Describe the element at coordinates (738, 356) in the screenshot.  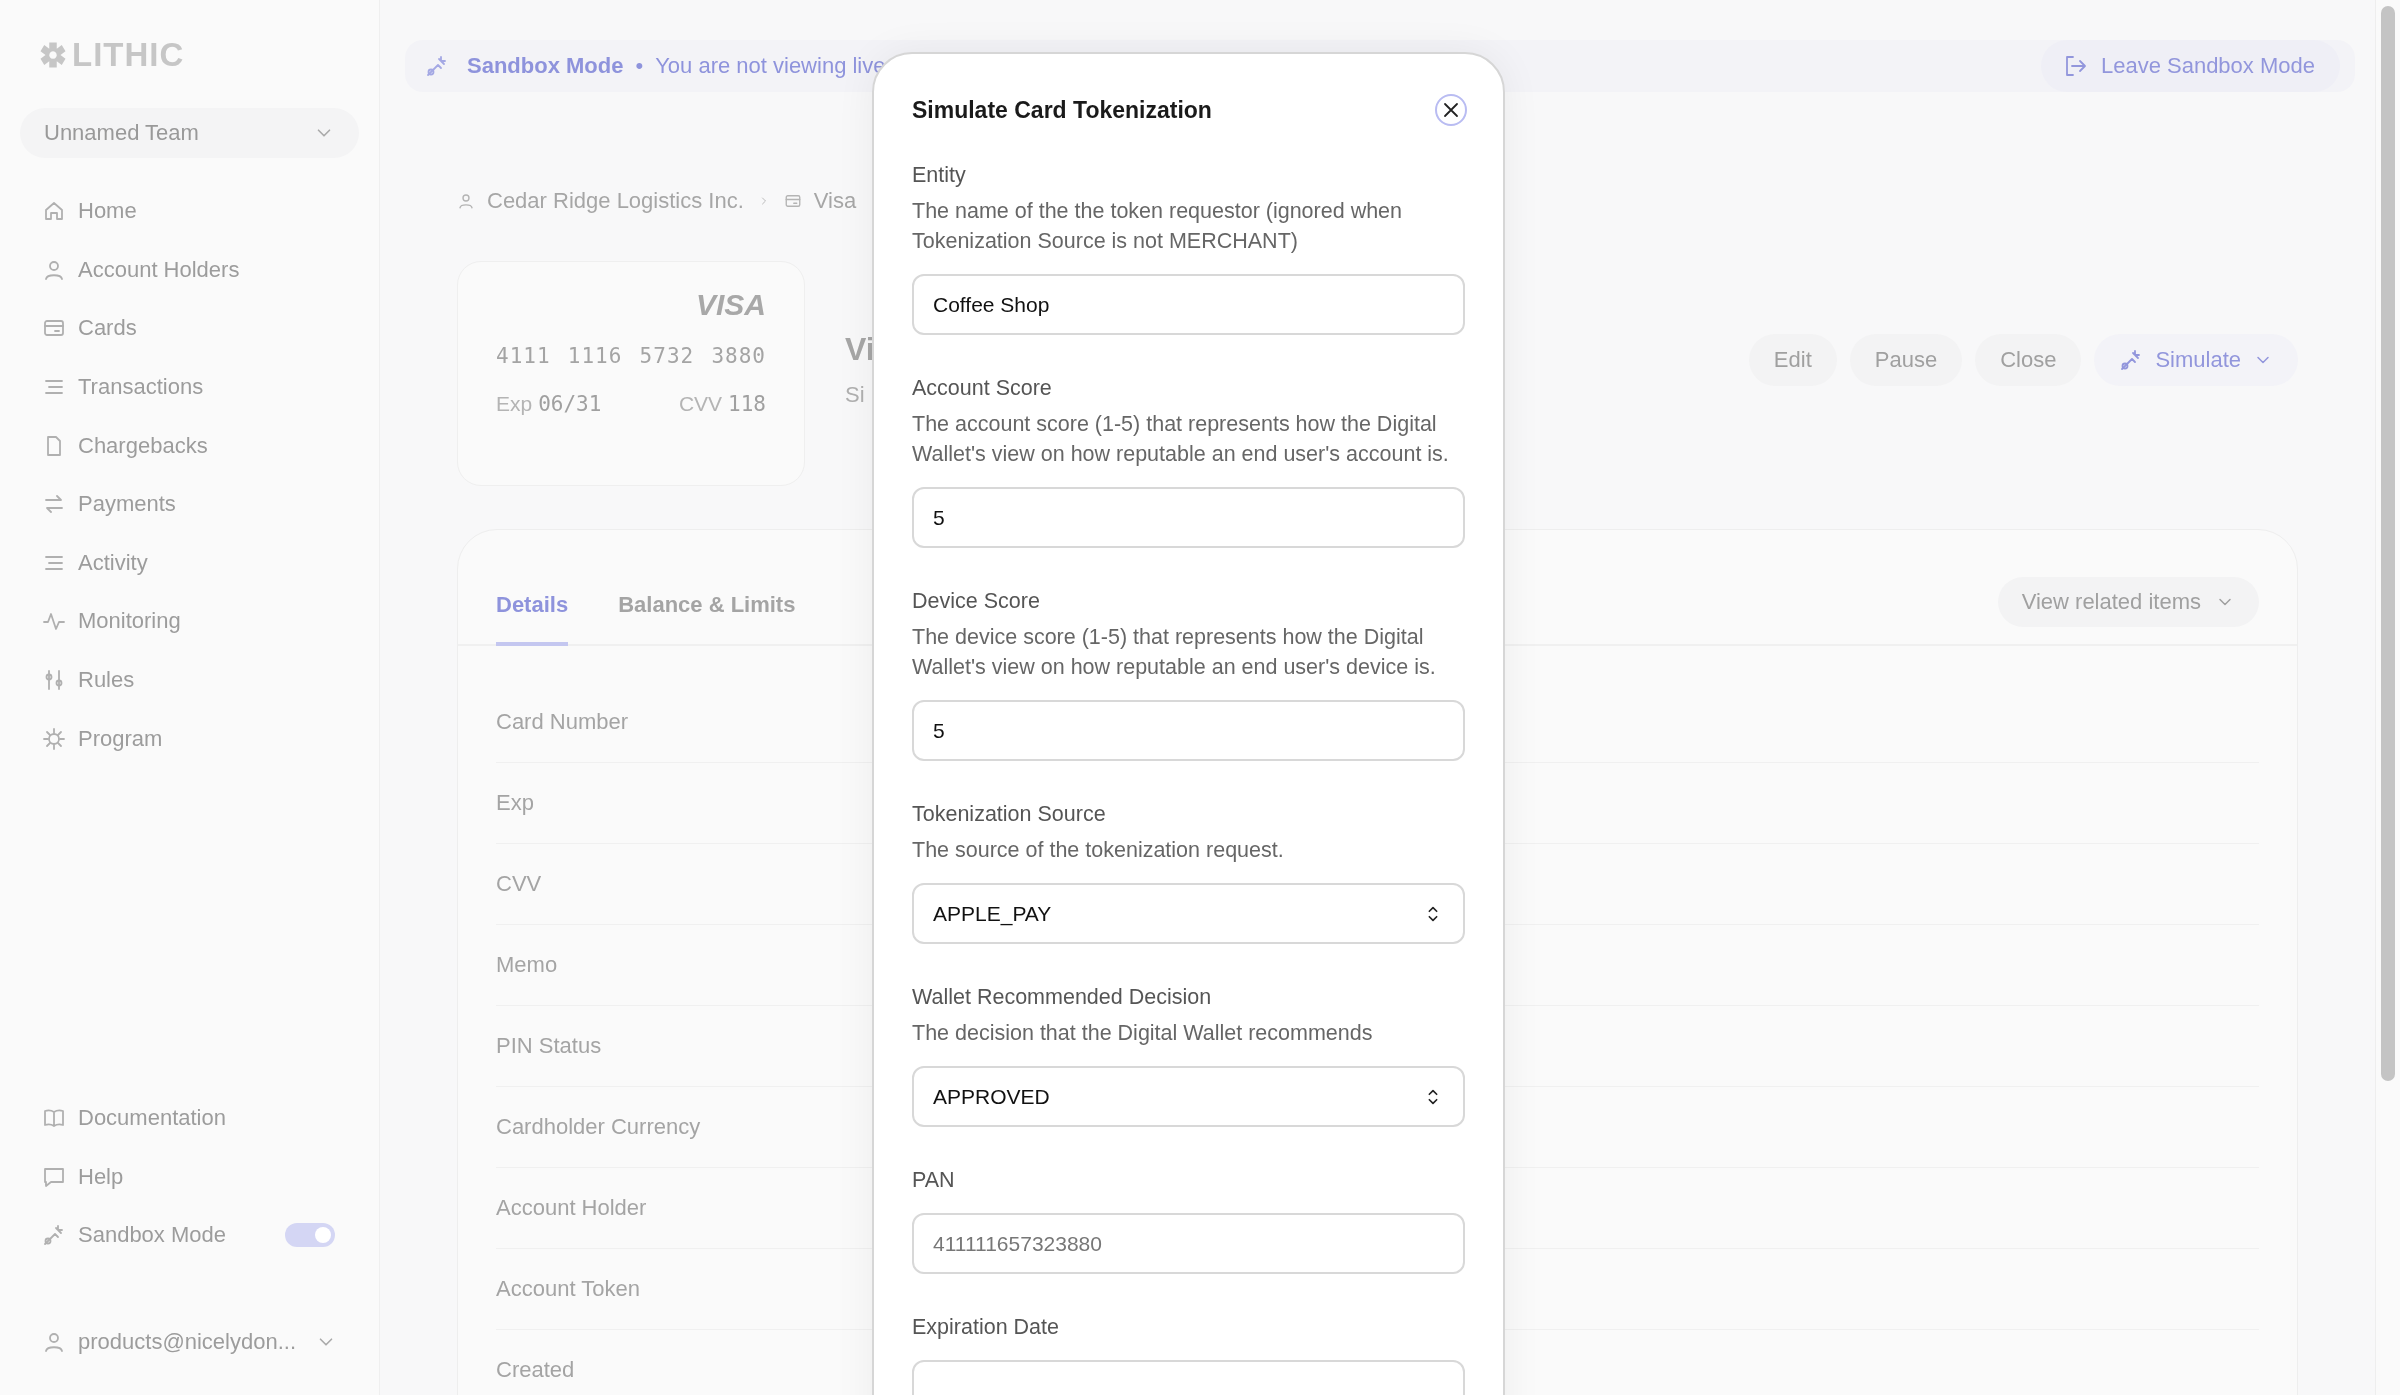
I see `card-number-group: 3880` at that location.